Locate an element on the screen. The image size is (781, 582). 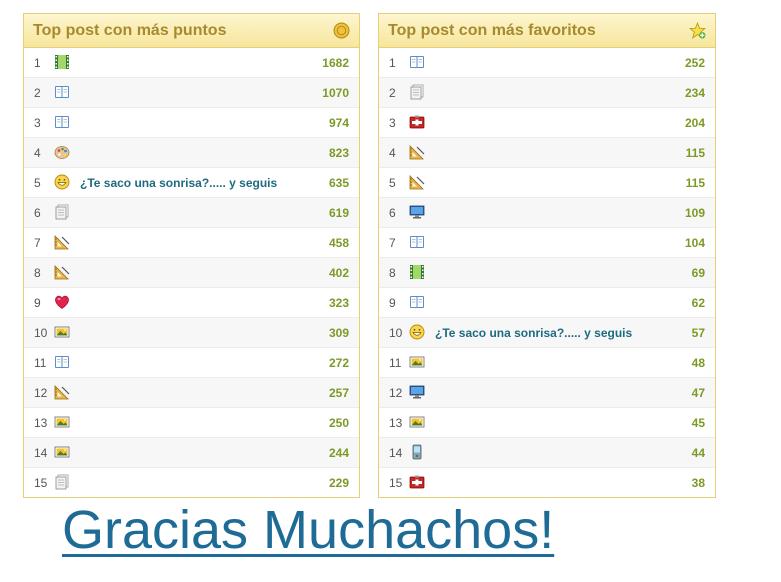
score-value: 62 is located at coordinates (698, 303).